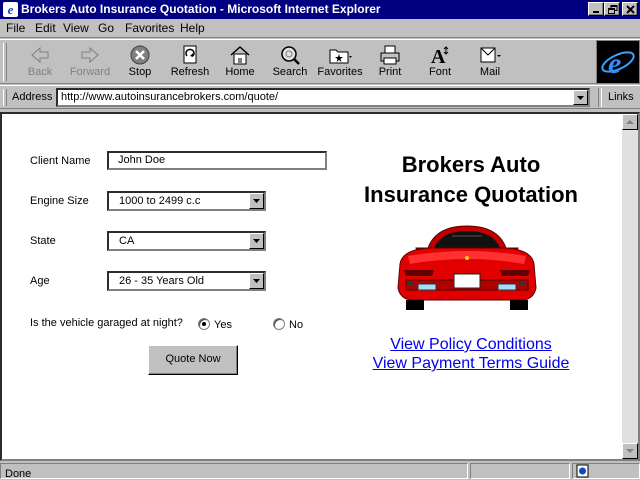 This screenshot has height=480, width=640. Describe the element at coordinates (160, 201) in the screenshot. I see `engine-size-value: 1000 to 2499 c.c` at that location.